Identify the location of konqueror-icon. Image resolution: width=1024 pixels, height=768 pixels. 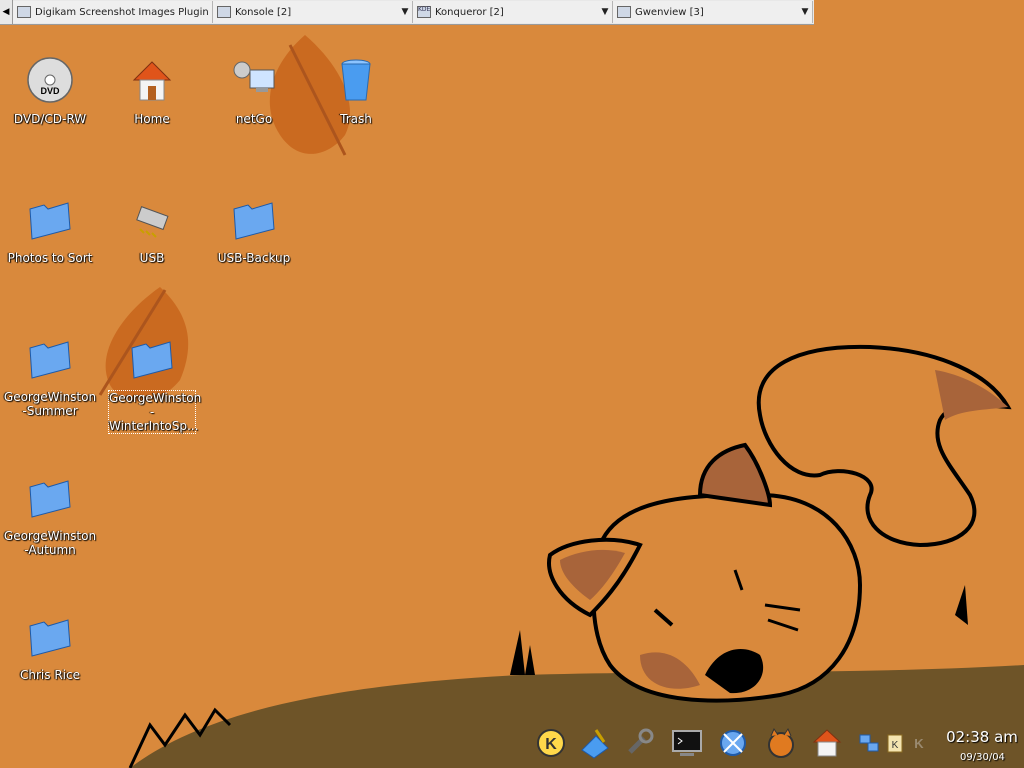
(733, 743).